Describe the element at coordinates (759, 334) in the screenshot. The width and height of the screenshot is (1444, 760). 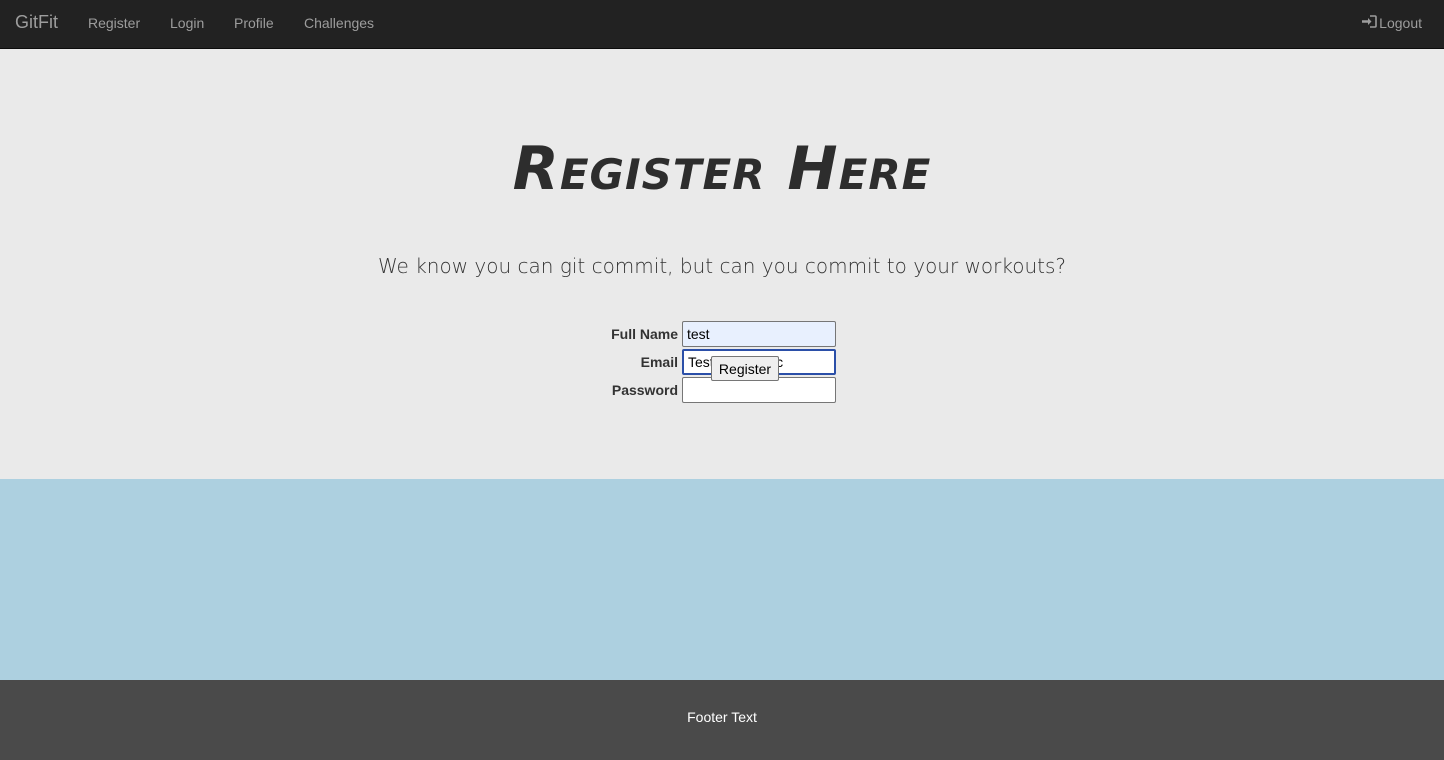
I see `full-name-input` at that location.